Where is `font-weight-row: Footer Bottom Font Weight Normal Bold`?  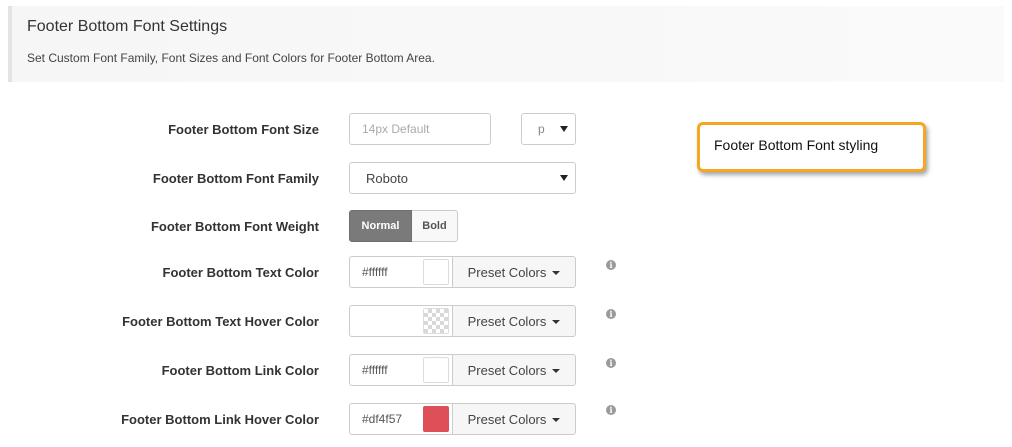 font-weight-row: Footer Bottom Font Weight Normal Bold is located at coordinates (506, 227).